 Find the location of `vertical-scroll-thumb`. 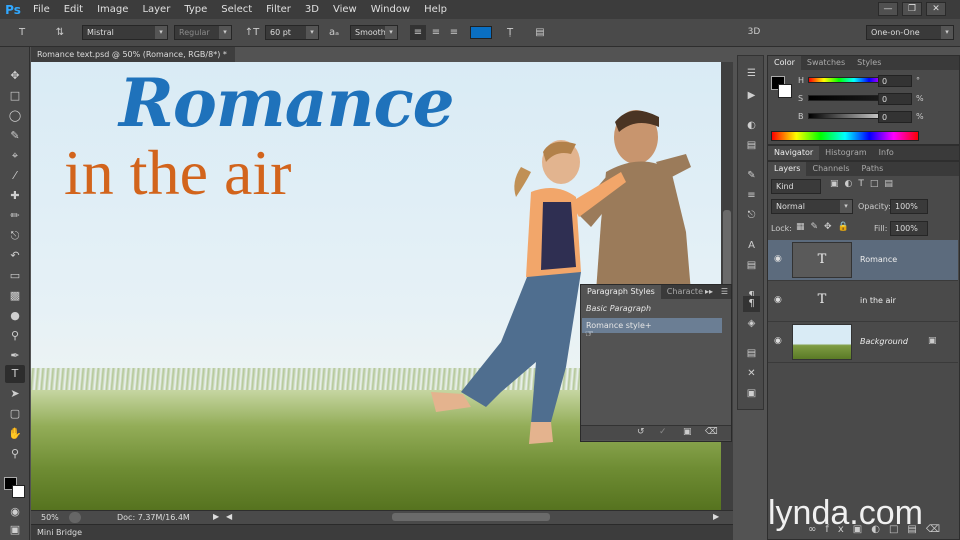

vertical-scroll-thumb is located at coordinates (727, 250).